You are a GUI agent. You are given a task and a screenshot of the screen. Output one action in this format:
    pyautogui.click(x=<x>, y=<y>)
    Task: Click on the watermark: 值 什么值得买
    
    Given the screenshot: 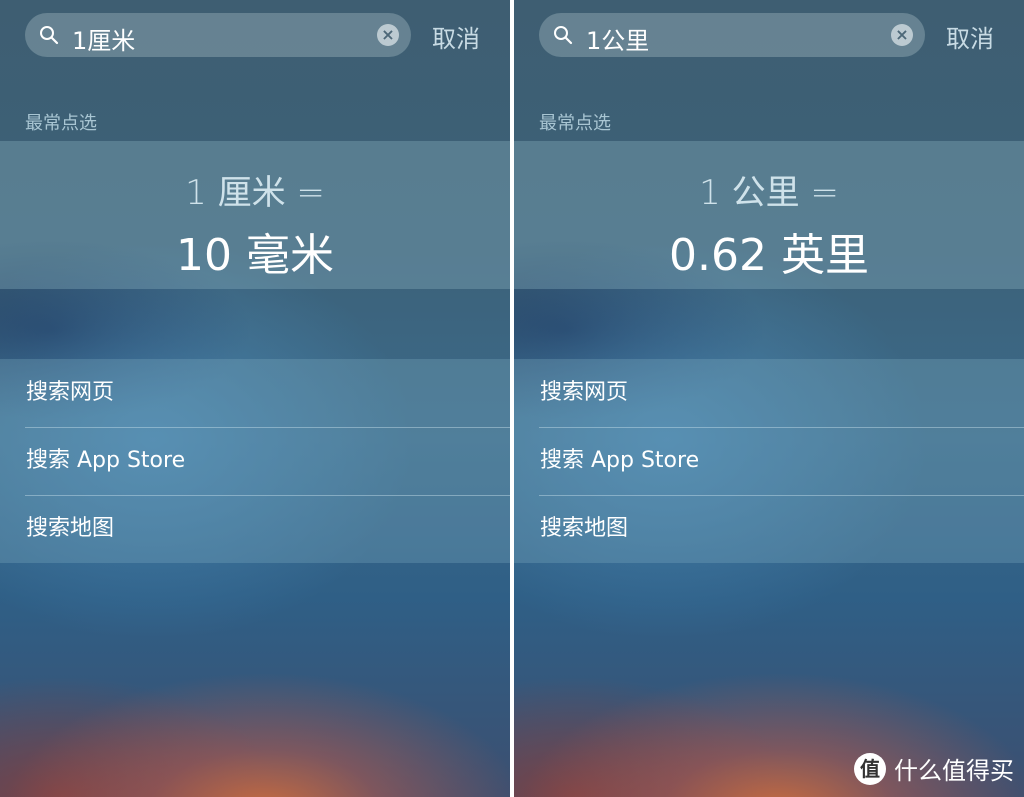 What is the action you would take?
    pyautogui.click(x=934, y=768)
    